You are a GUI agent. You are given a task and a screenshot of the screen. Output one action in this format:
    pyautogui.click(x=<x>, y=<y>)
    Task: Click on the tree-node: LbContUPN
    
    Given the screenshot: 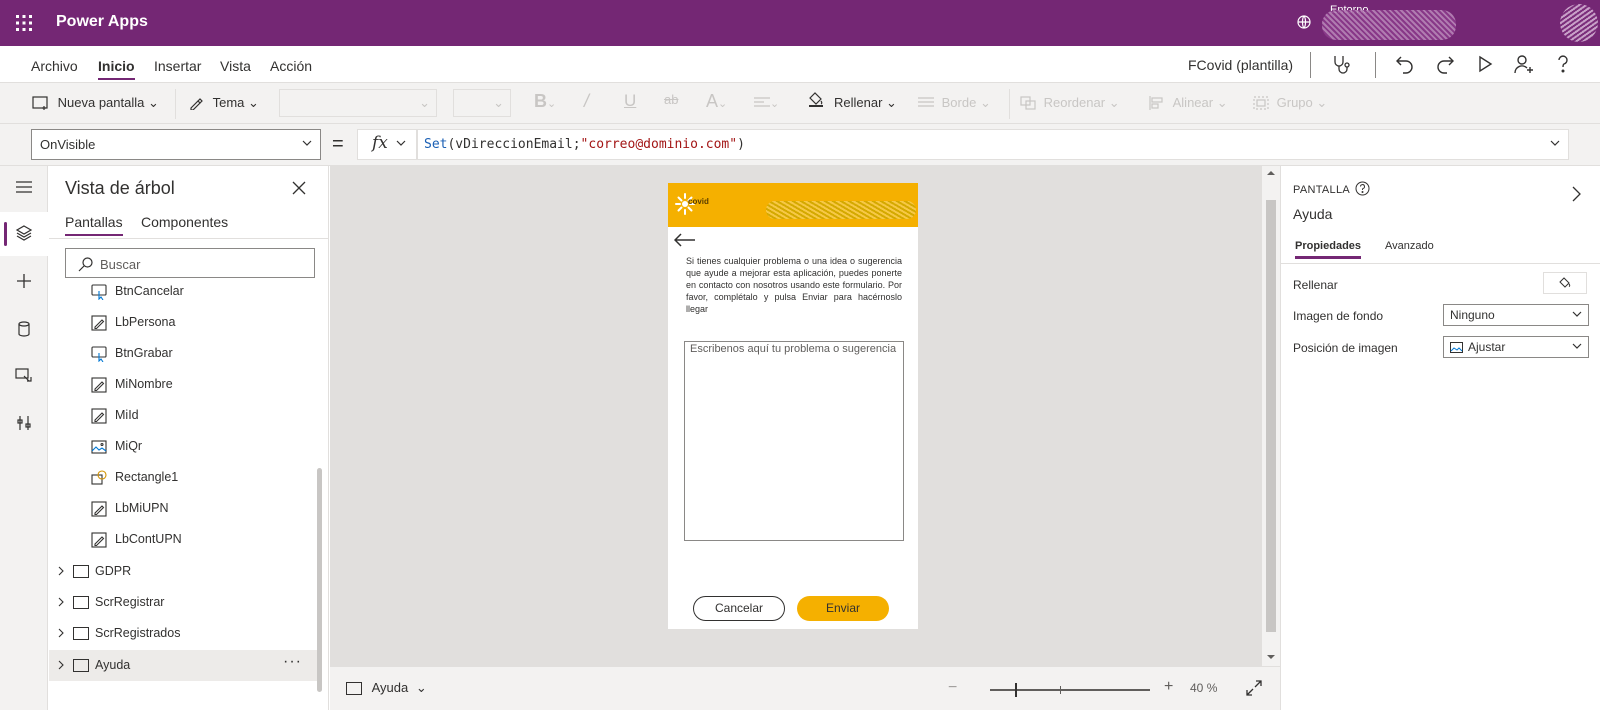 What is the action you would take?
    pyautogui.click(x=184, y=539)
    